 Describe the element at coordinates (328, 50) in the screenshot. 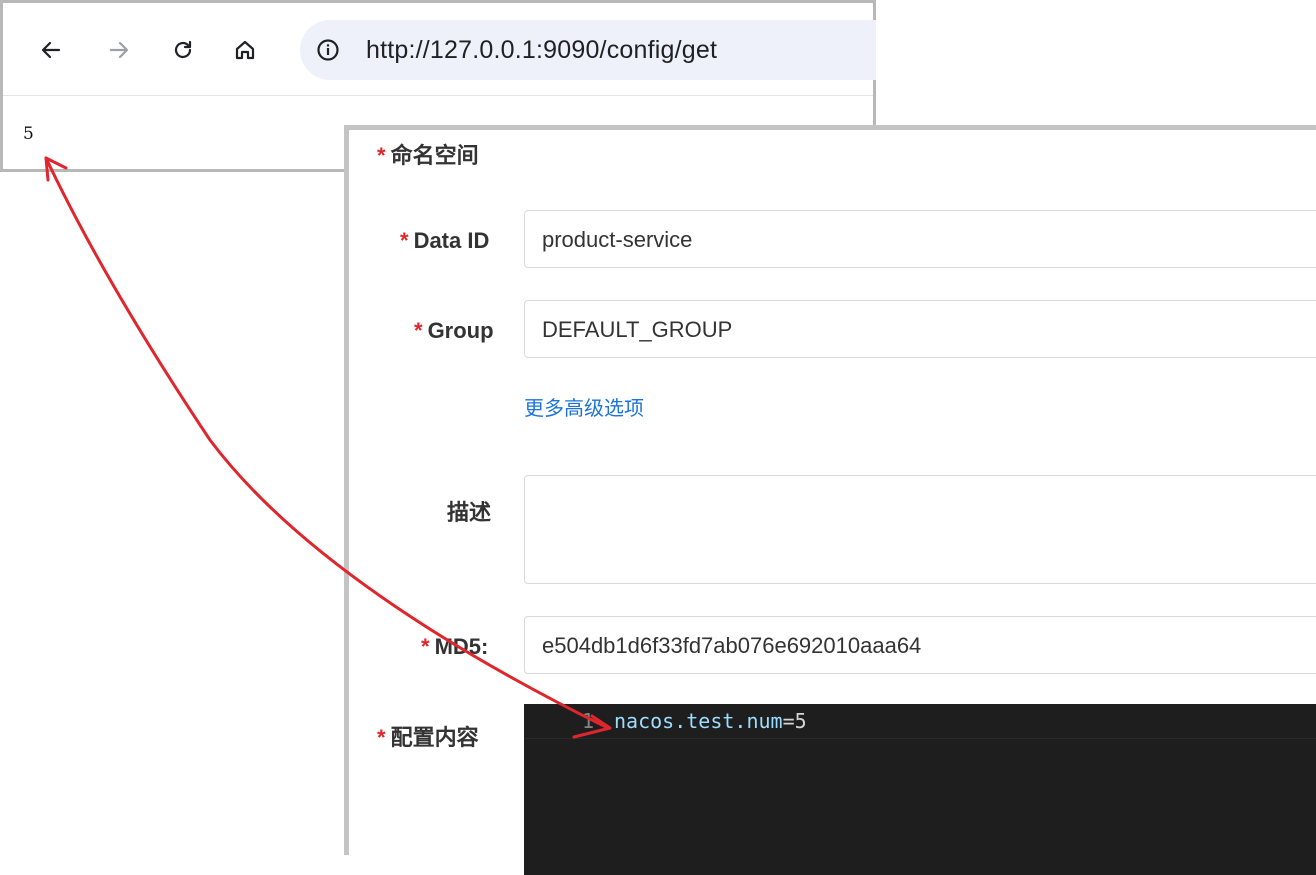

I see `info-circle-icon` at that location.